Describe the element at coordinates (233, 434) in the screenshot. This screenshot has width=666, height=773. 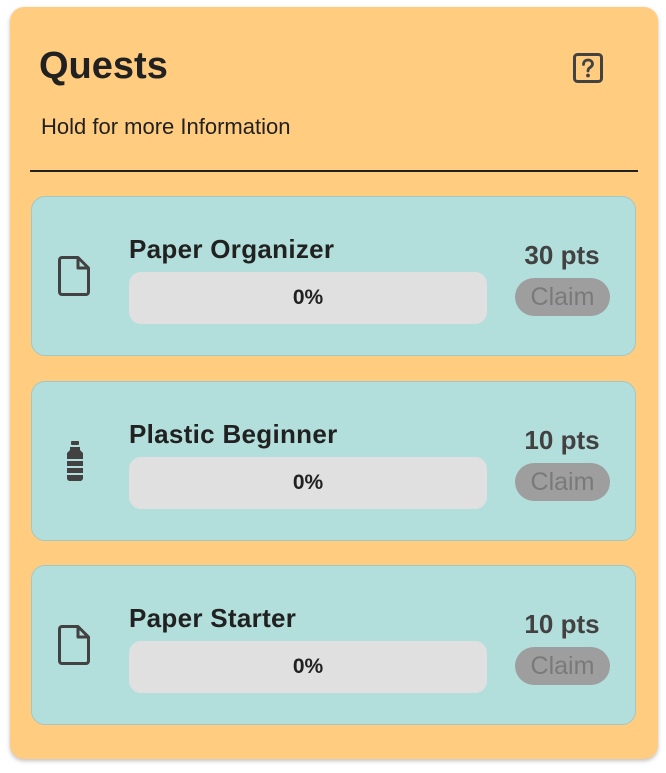
I see `quest-name: Plastic Beginner` at that location.